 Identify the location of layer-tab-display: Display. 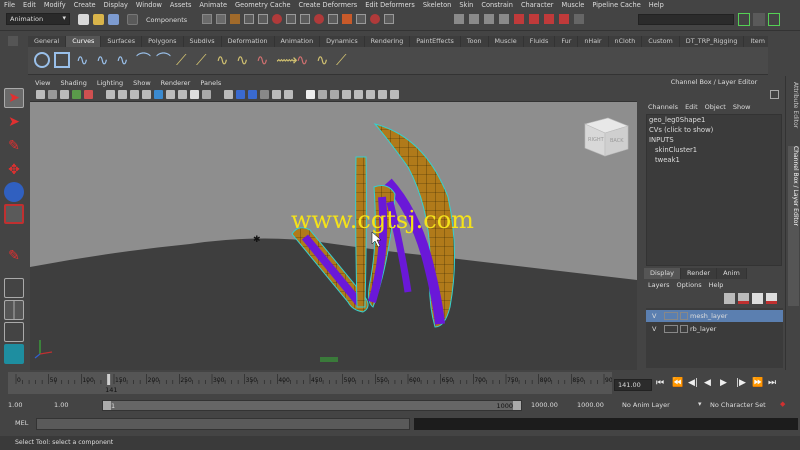
(662, 273).